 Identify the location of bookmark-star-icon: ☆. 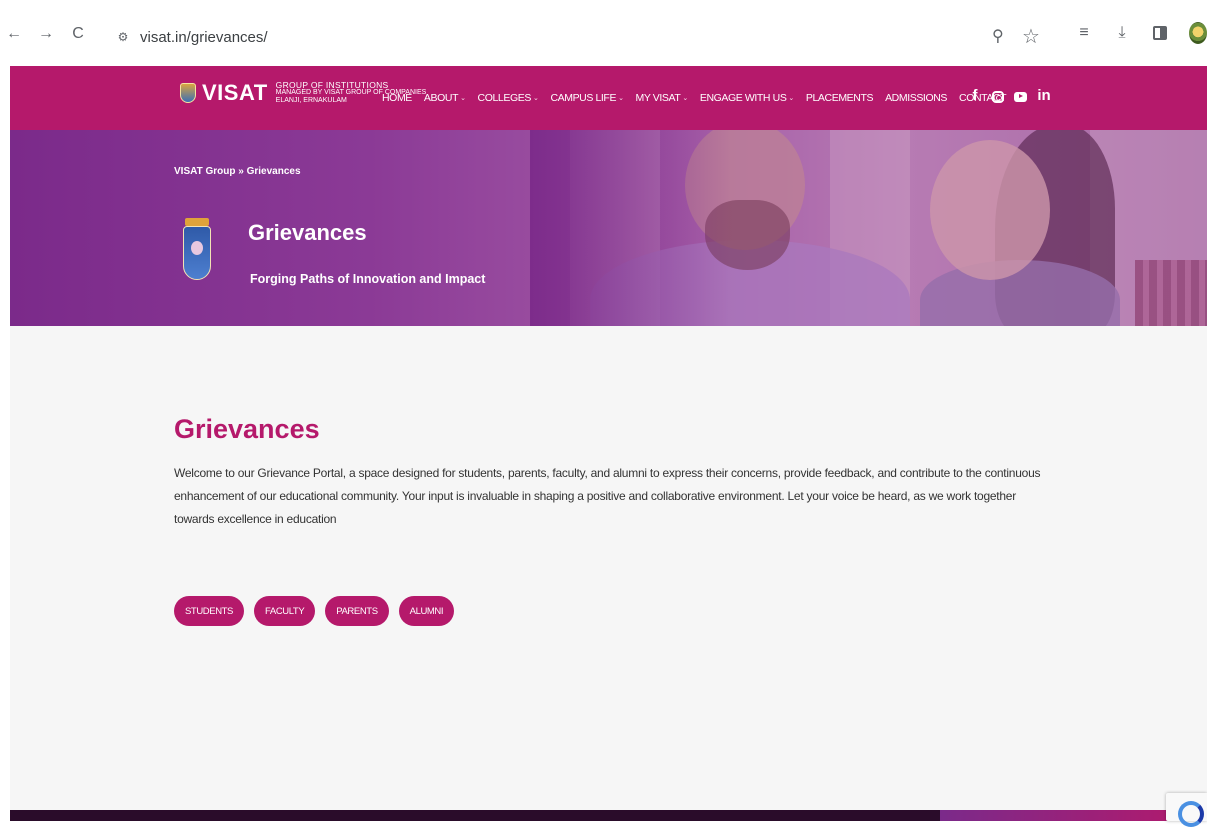
(1031, 36).